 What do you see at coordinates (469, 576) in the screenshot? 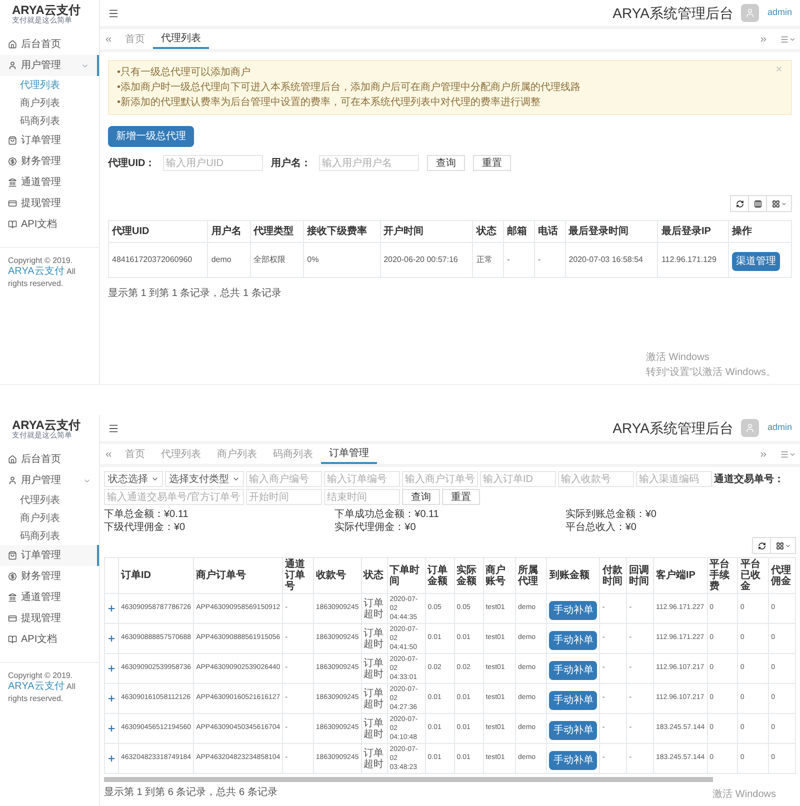
I see `column-header: 实际金额` at bounding box center [469, 576].